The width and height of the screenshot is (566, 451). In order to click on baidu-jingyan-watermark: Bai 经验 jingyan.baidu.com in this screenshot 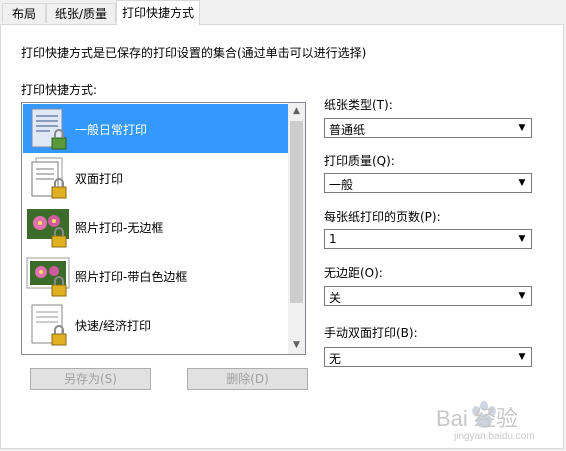, I will do `click(497, 420)`.